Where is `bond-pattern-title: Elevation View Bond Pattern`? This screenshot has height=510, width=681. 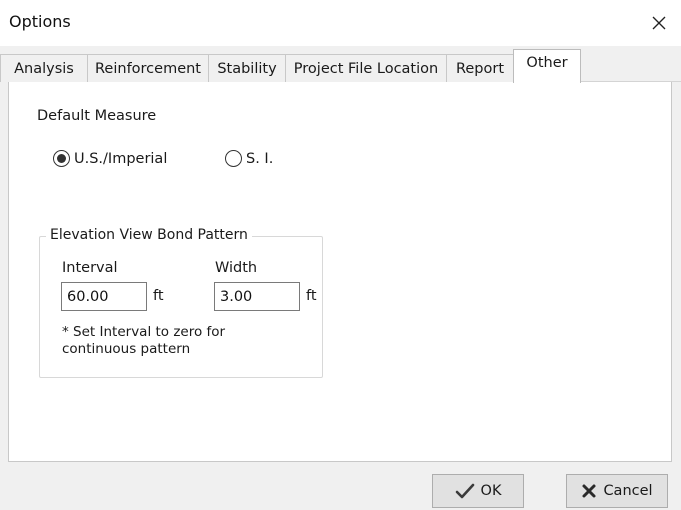
bond-pattern-title: Elevation View Bond Pattern is located at coordinates (149, 235).